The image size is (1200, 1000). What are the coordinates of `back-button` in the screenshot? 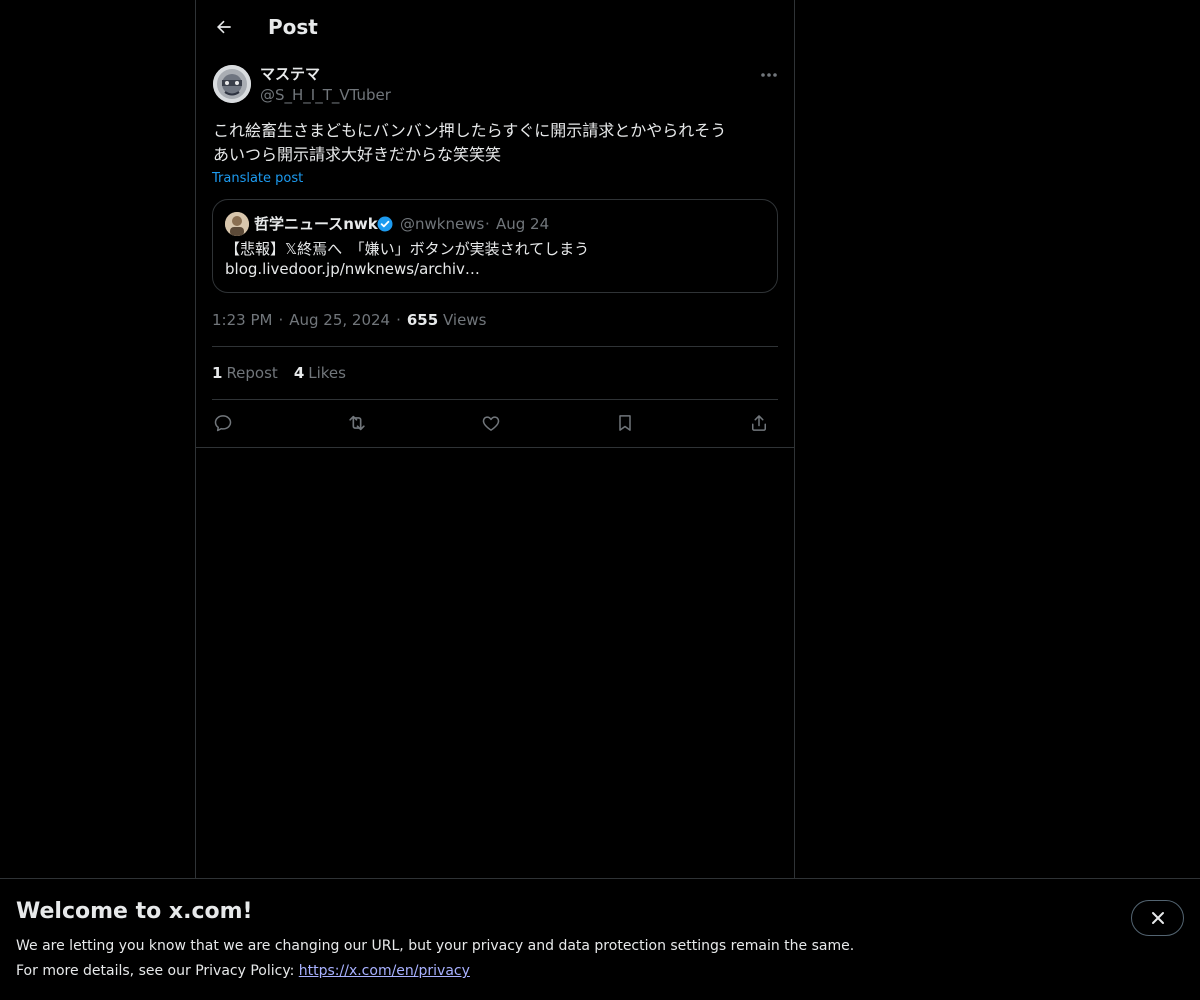 It's located at (224, 27).